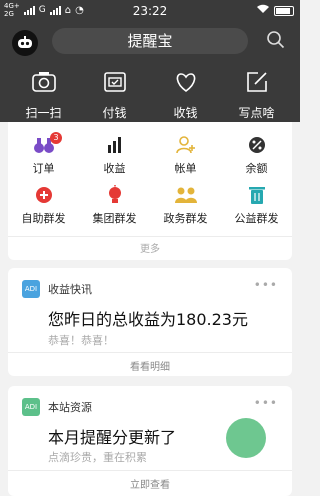 This screenshot has width=320, height=496. Describe the element at coordinates (256, 145) in the screenshot. I see `percent-icon` at that location.